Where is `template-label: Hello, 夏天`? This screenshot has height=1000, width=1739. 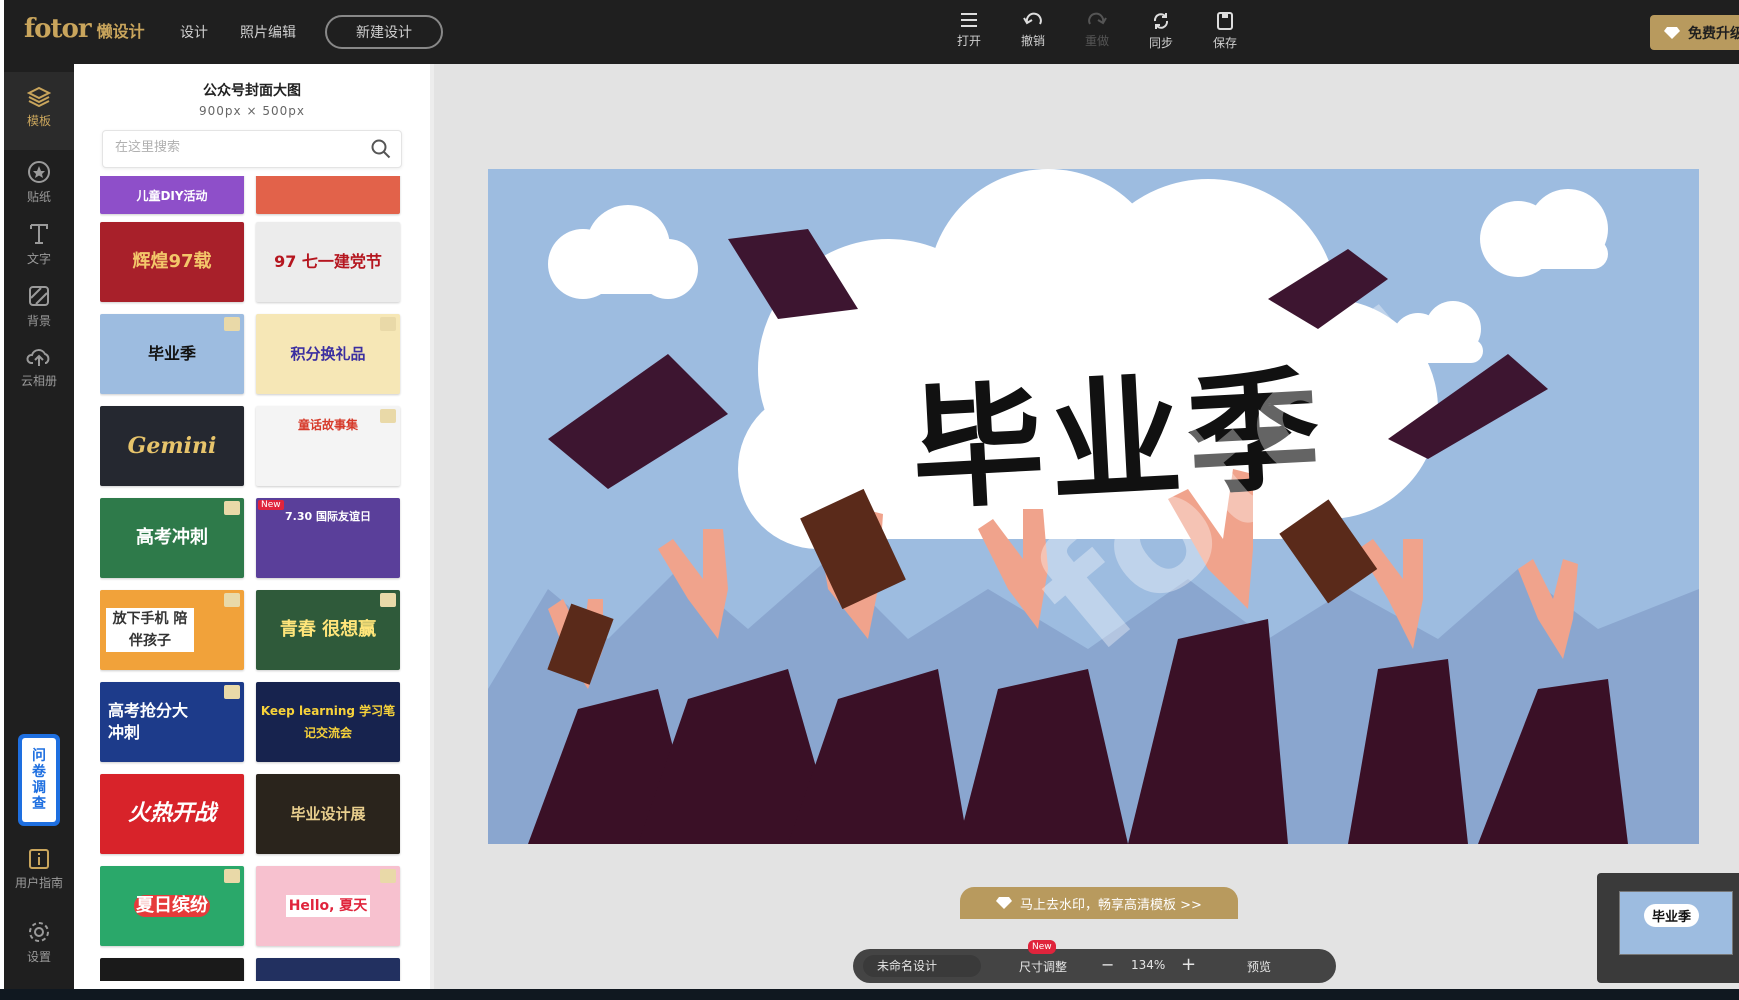
template-label: Hello, 夏天 is located at coordinates (328, 906).